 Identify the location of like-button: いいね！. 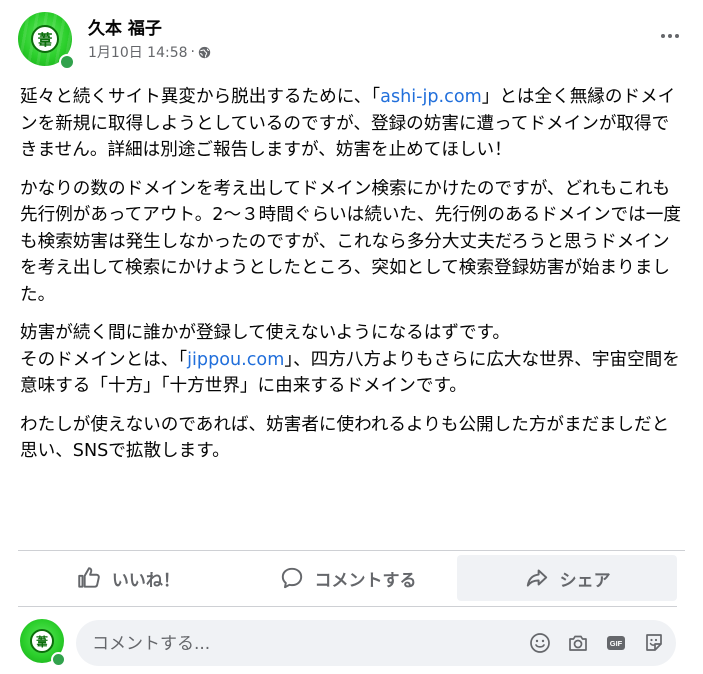
(128, 578).